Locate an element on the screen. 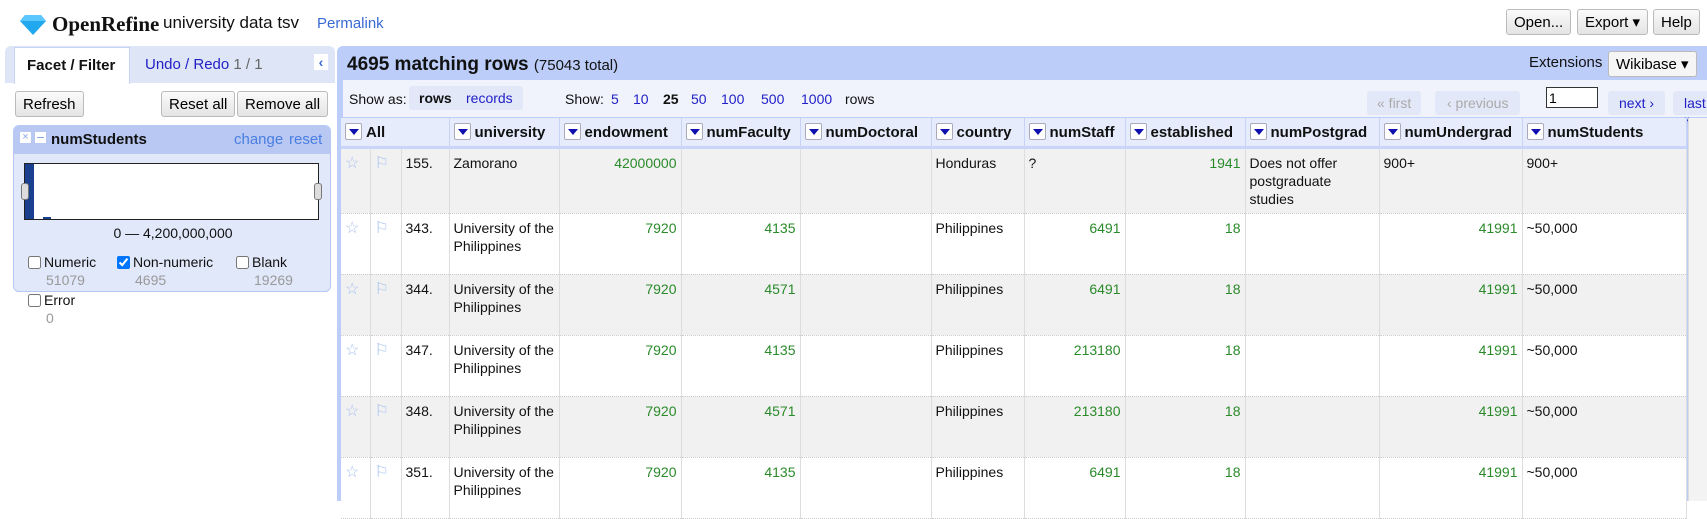 The width and height of the screenshot is (1707, 519). tab-facet-filter: Facet / Filter is located at coordinates (72, 65).